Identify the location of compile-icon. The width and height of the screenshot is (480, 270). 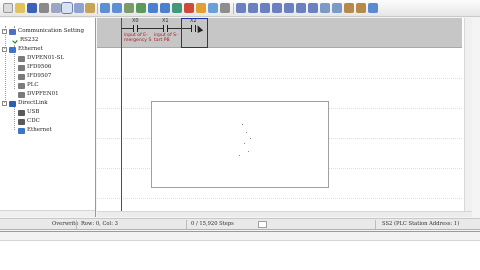
(141, 8).